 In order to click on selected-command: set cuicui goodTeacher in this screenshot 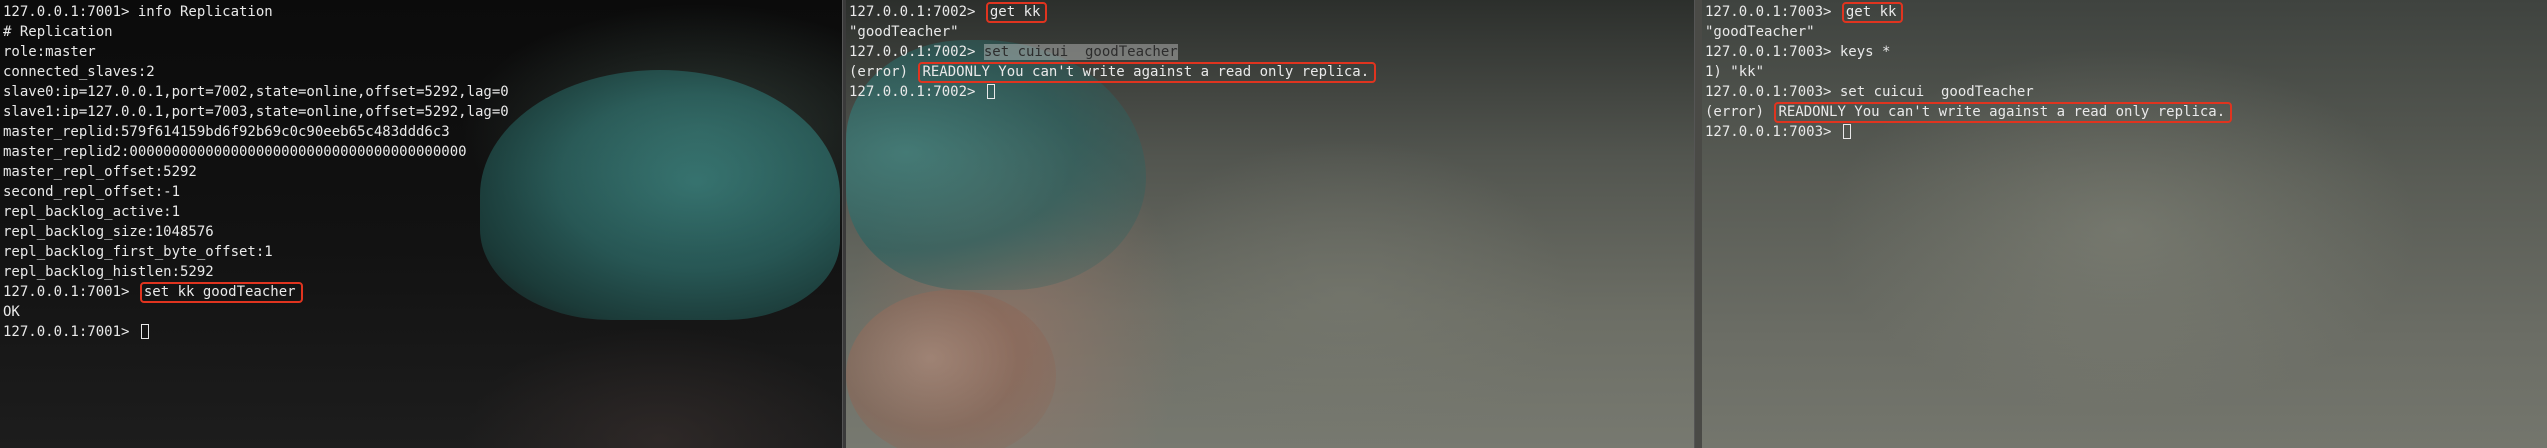, I will do `click(1080, 52)`.